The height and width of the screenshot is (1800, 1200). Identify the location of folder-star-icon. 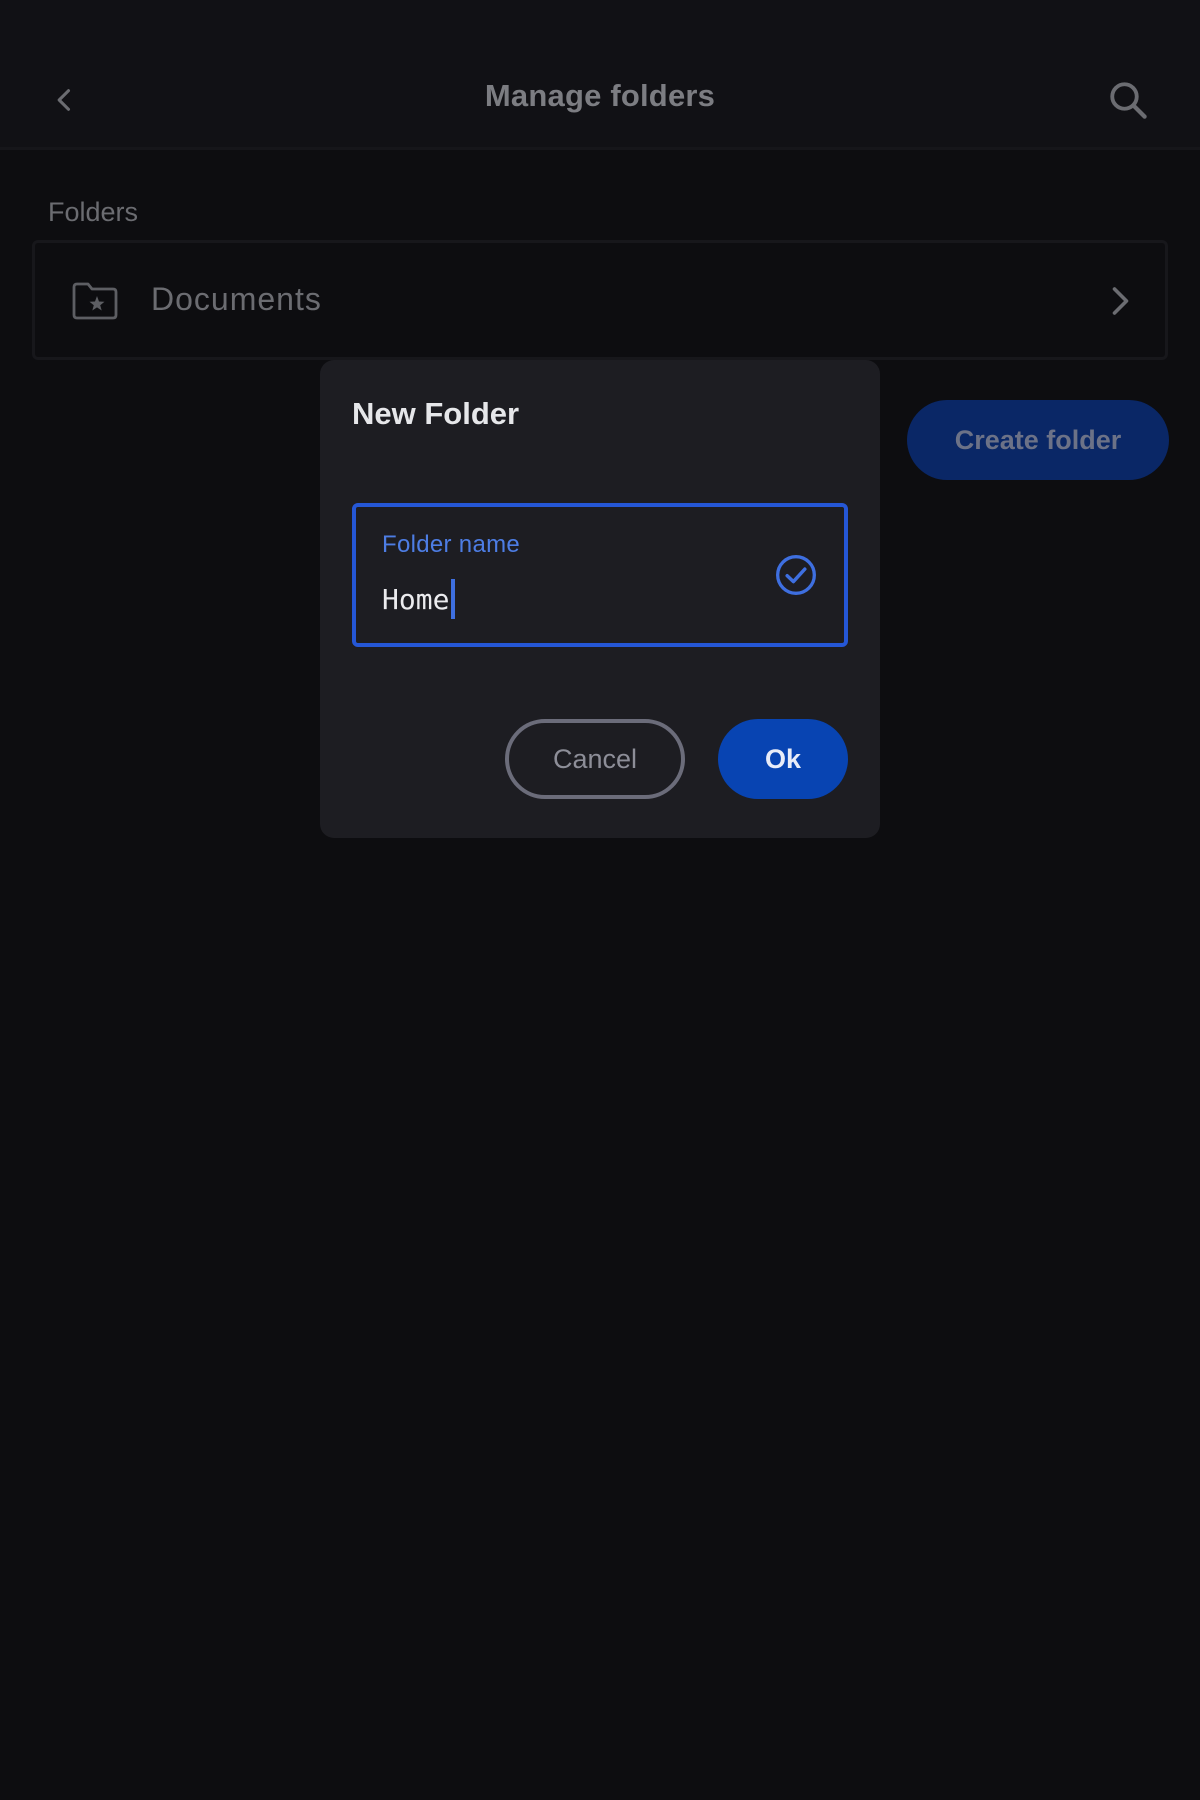
(95, 301).